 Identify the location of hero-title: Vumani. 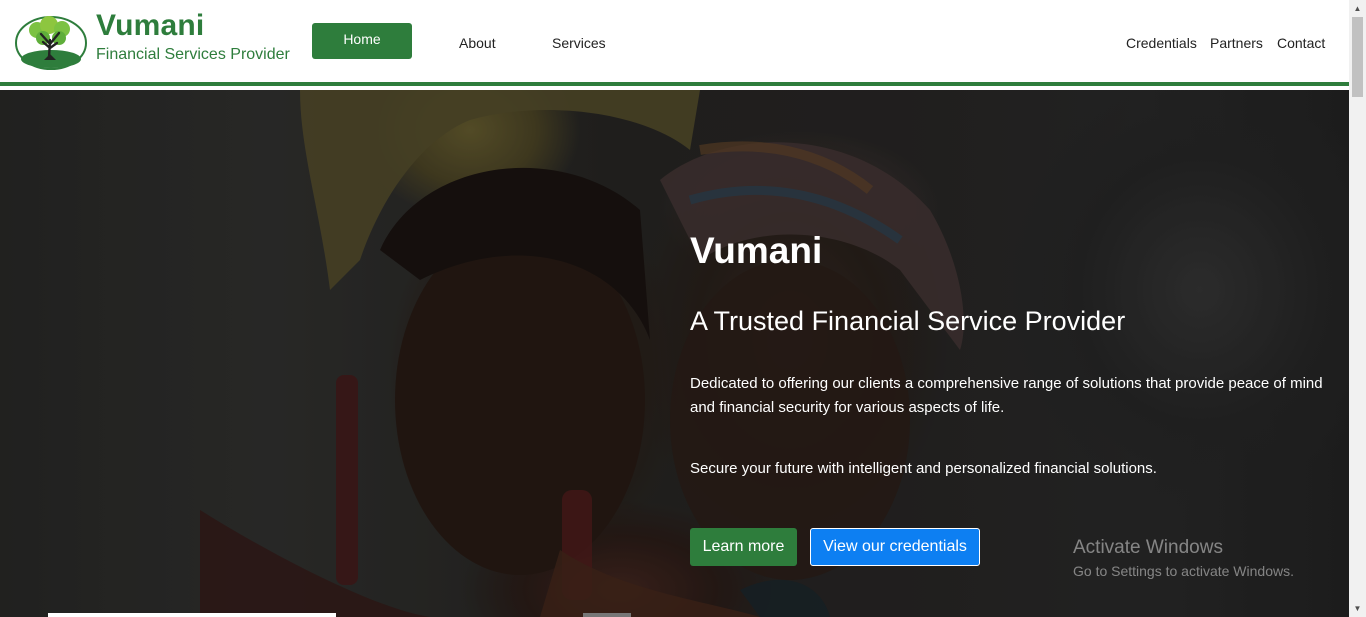
(756, 250).